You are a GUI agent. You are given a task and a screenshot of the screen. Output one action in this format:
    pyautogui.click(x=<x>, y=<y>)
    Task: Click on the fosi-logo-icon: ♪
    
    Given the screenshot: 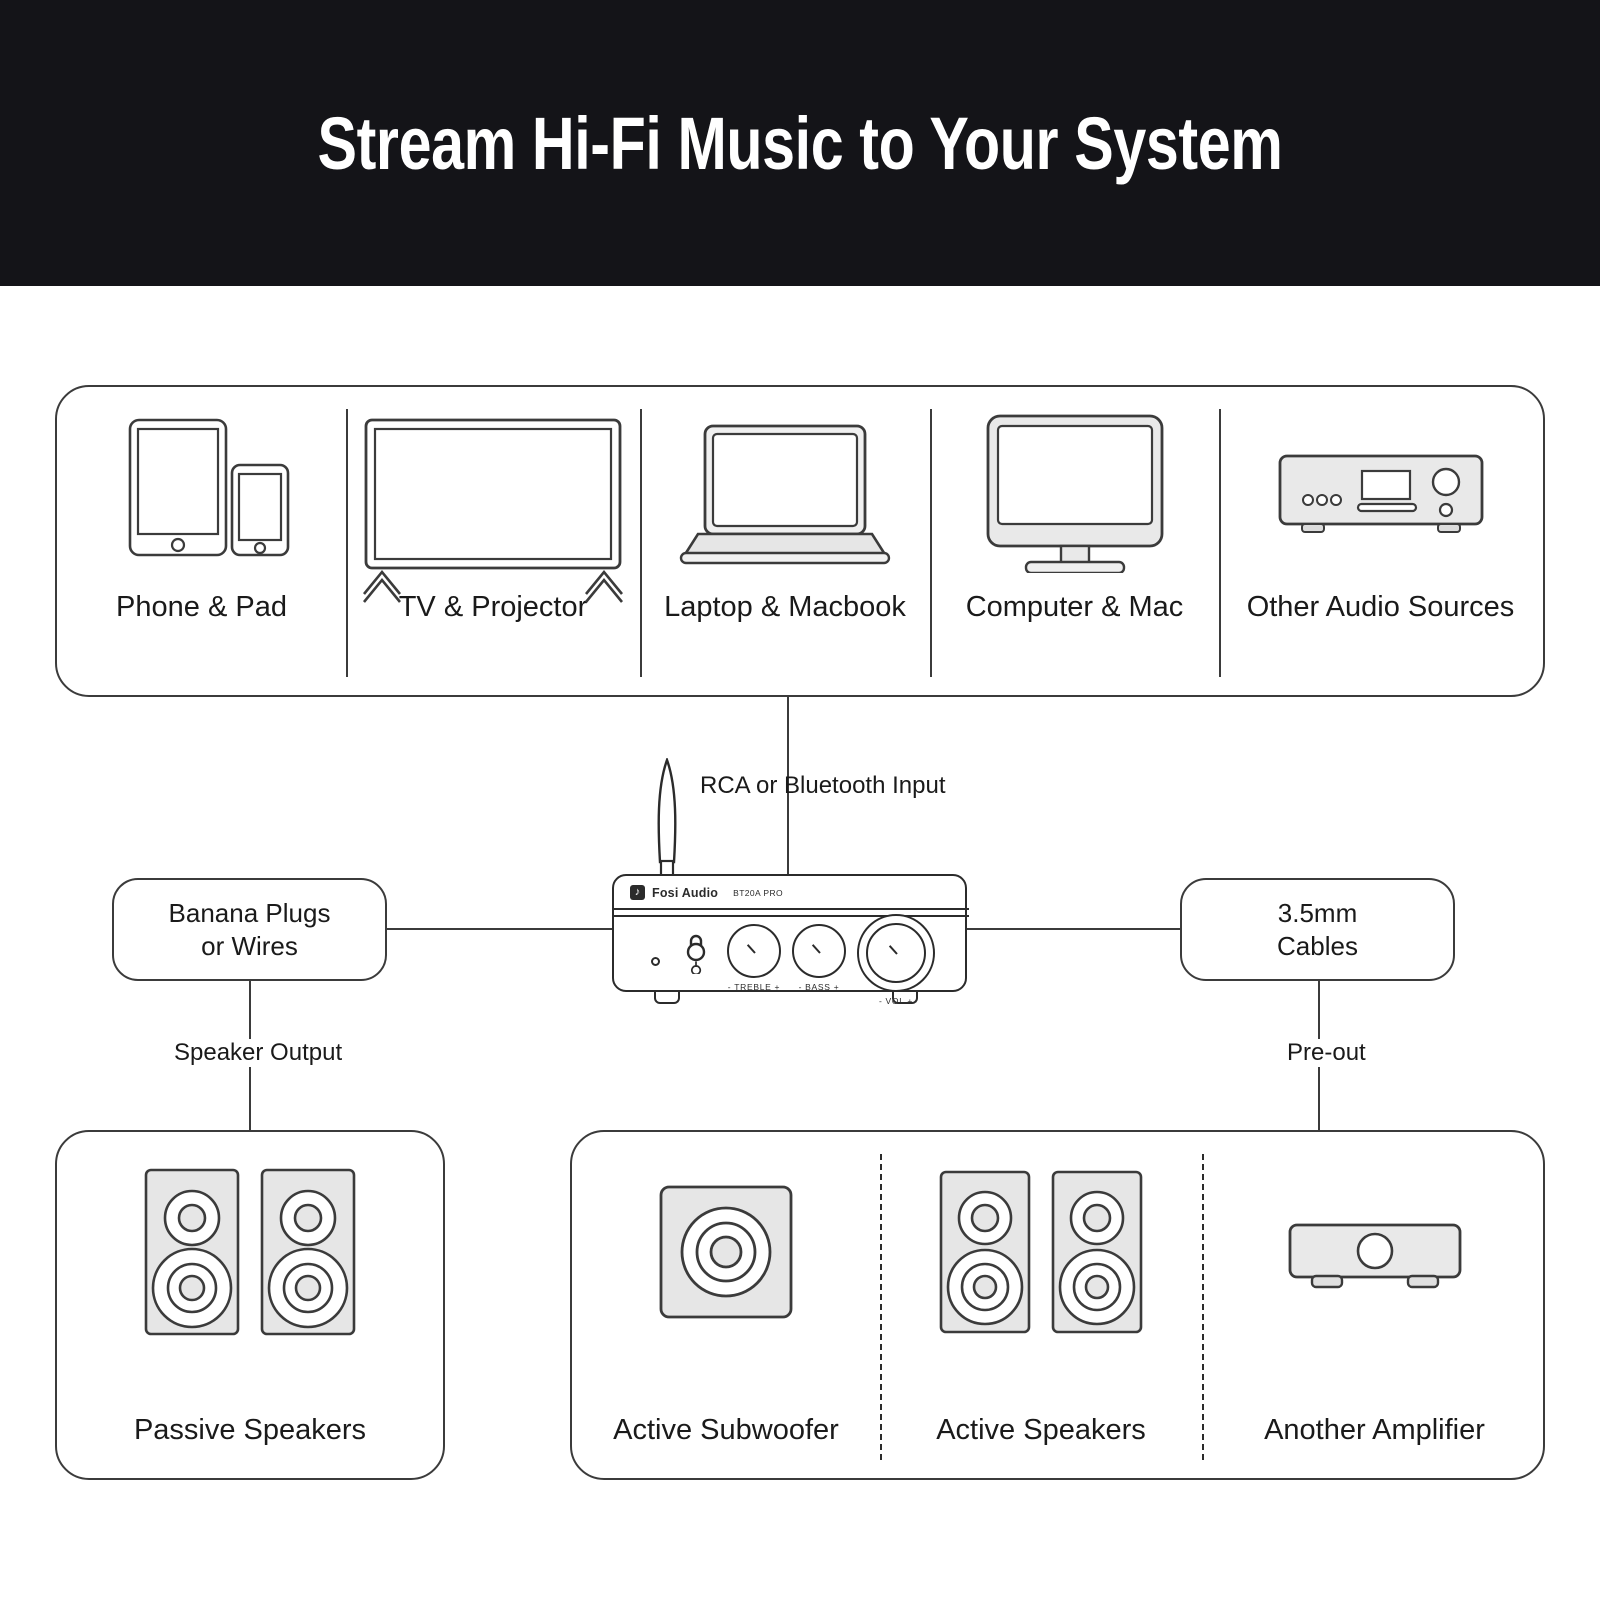 What is the action you would take?
    pyautogui.click(x=637, y=892)
    